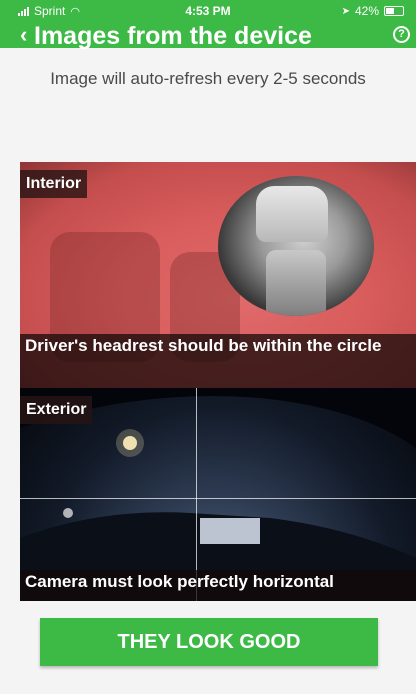  What do you see at coordinates (345, 11) in the screenshot?
I see `location-icon: ➤` at bounding box center [345, 11].